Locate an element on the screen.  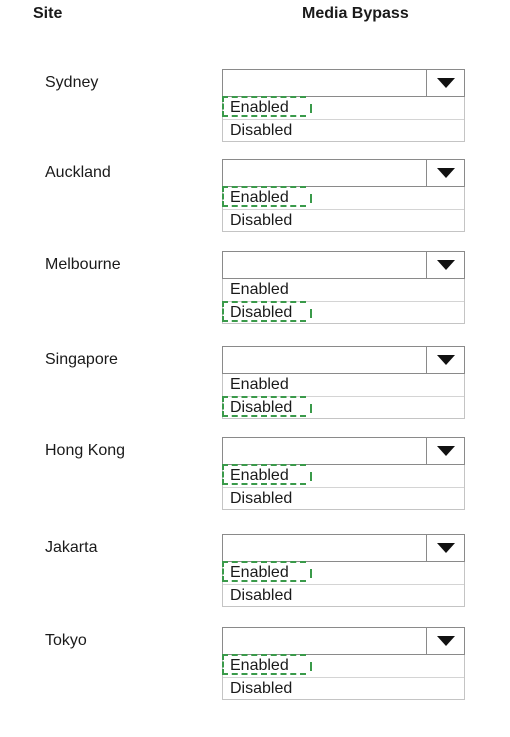
site-label: Auckland is located at coordinates (78, 172).